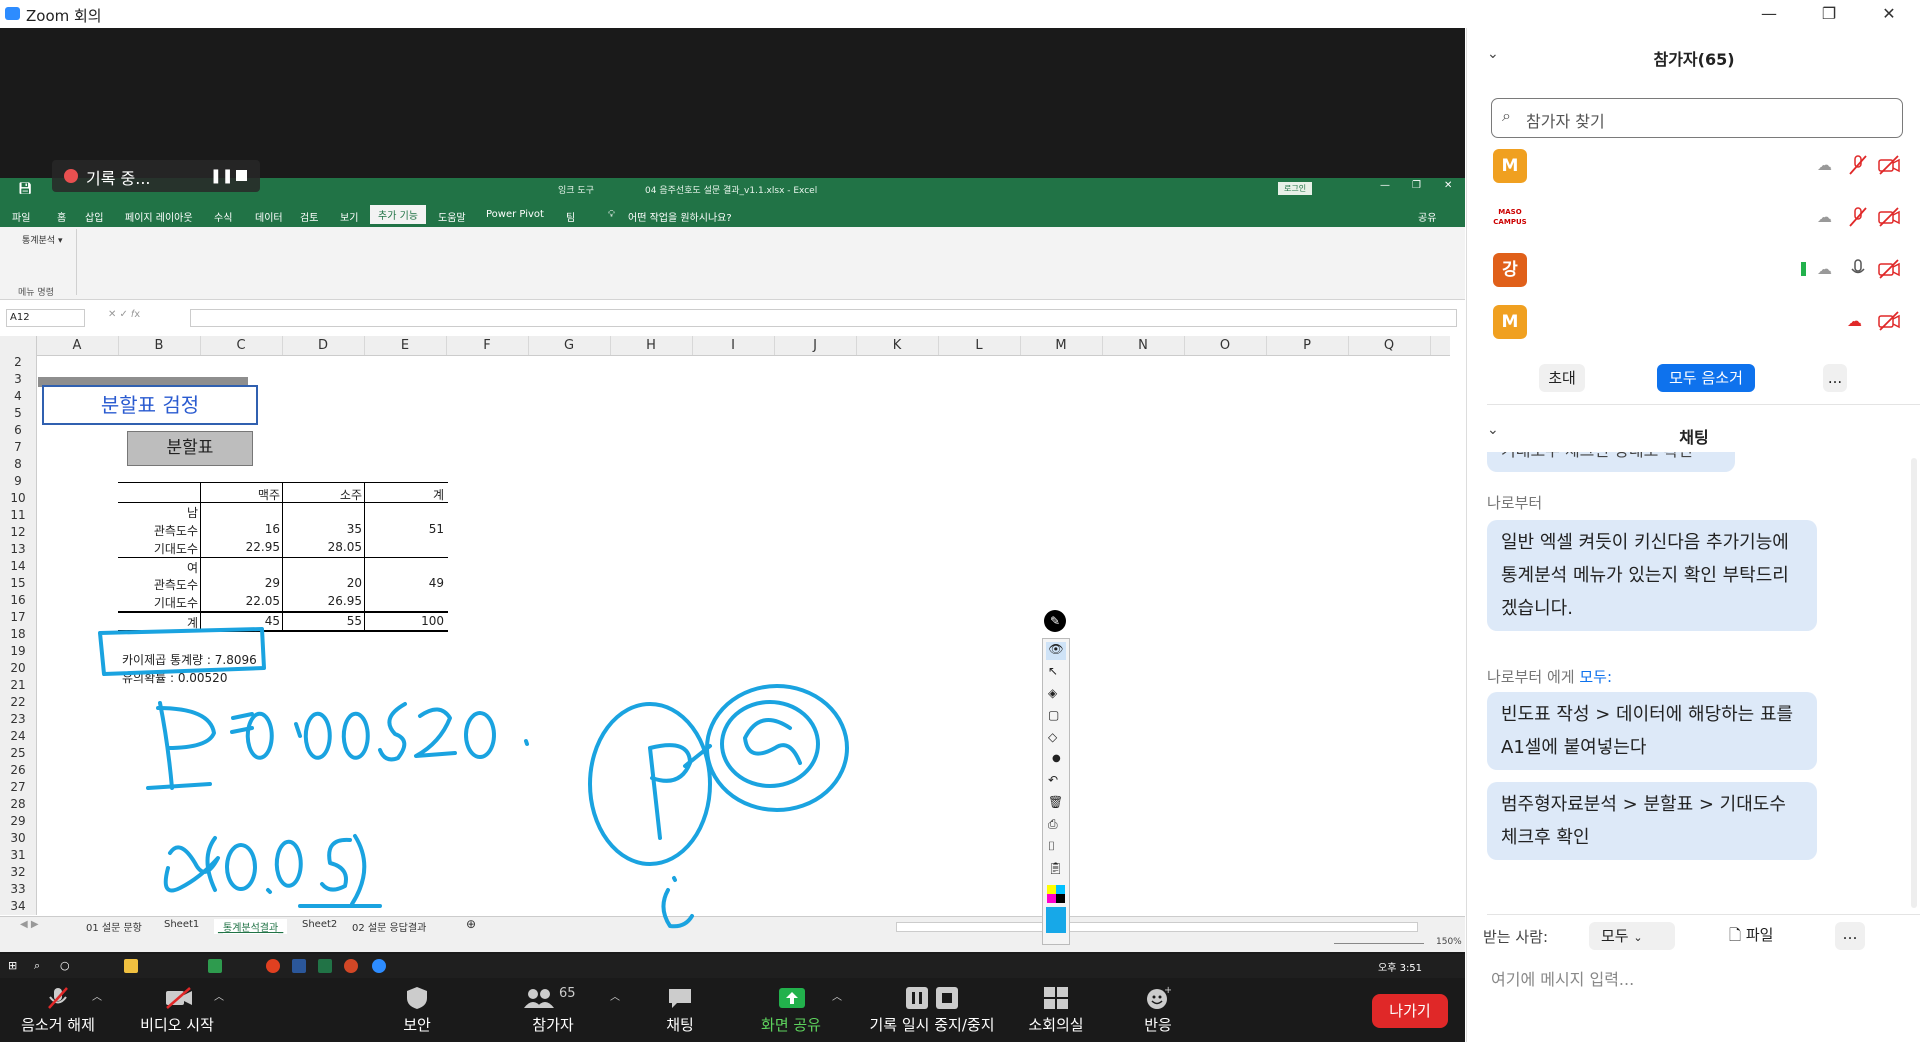  I want to click on invite-button: 초대, so click(1562, 378).